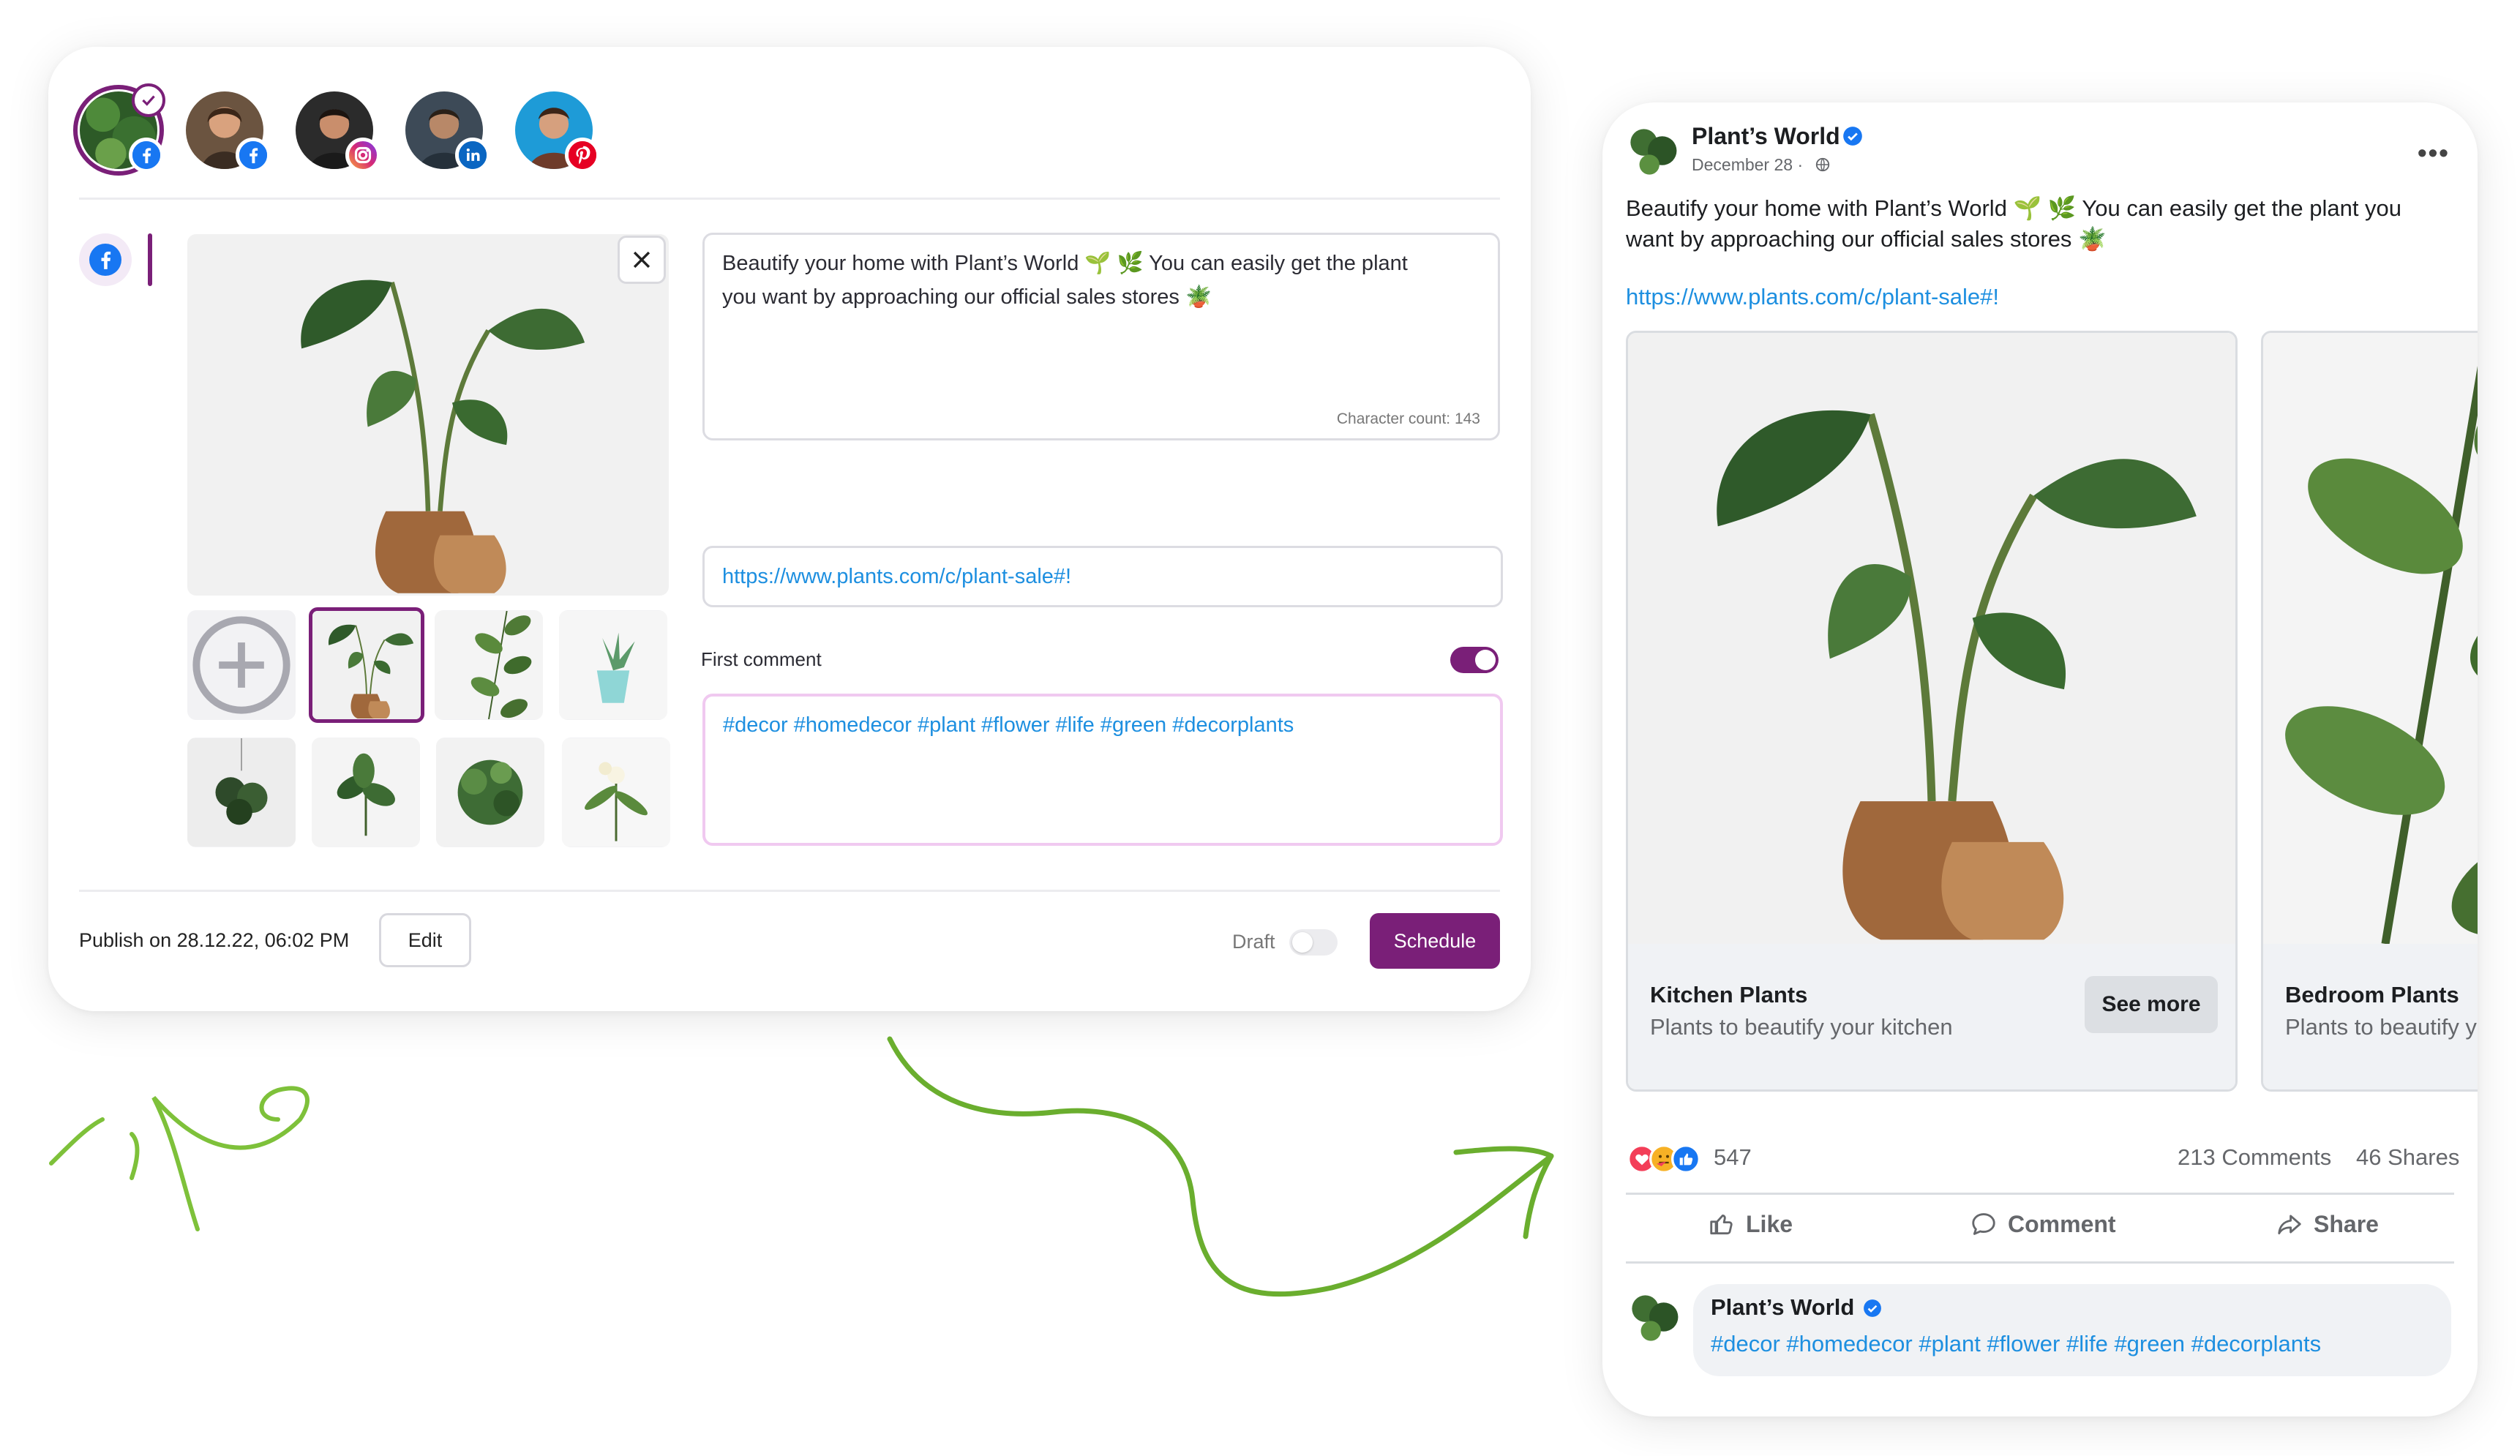  I want to click on arrow-icon, so click(1220, 1166).